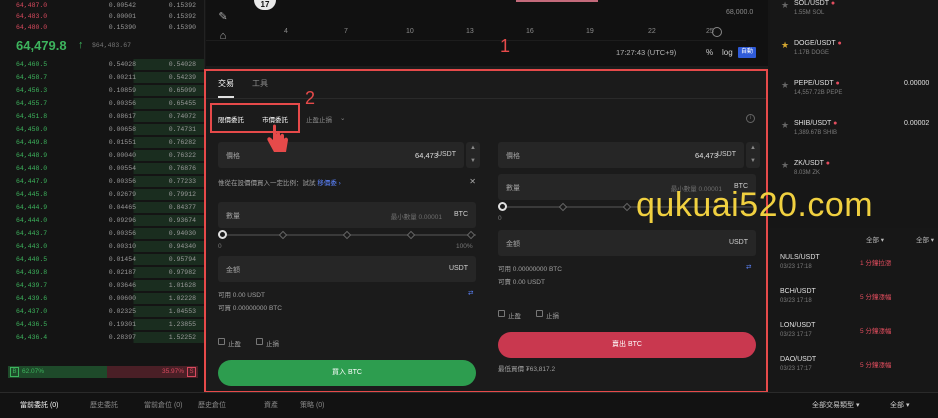  What do you see at coordinates (750, 118) in the screenshot?
I see `info-icon: i` at bounding box center [750, 118].